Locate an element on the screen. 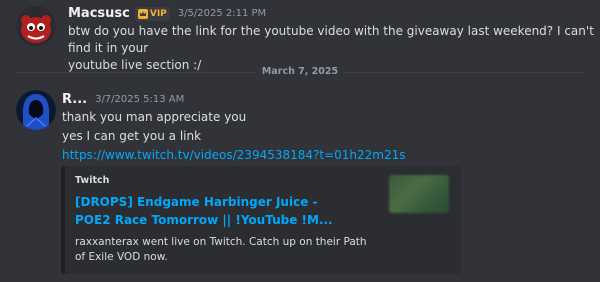 This screenshot has height=282, width=600. hooded-figure-avatar-icon is located at coordinates (36, 110).